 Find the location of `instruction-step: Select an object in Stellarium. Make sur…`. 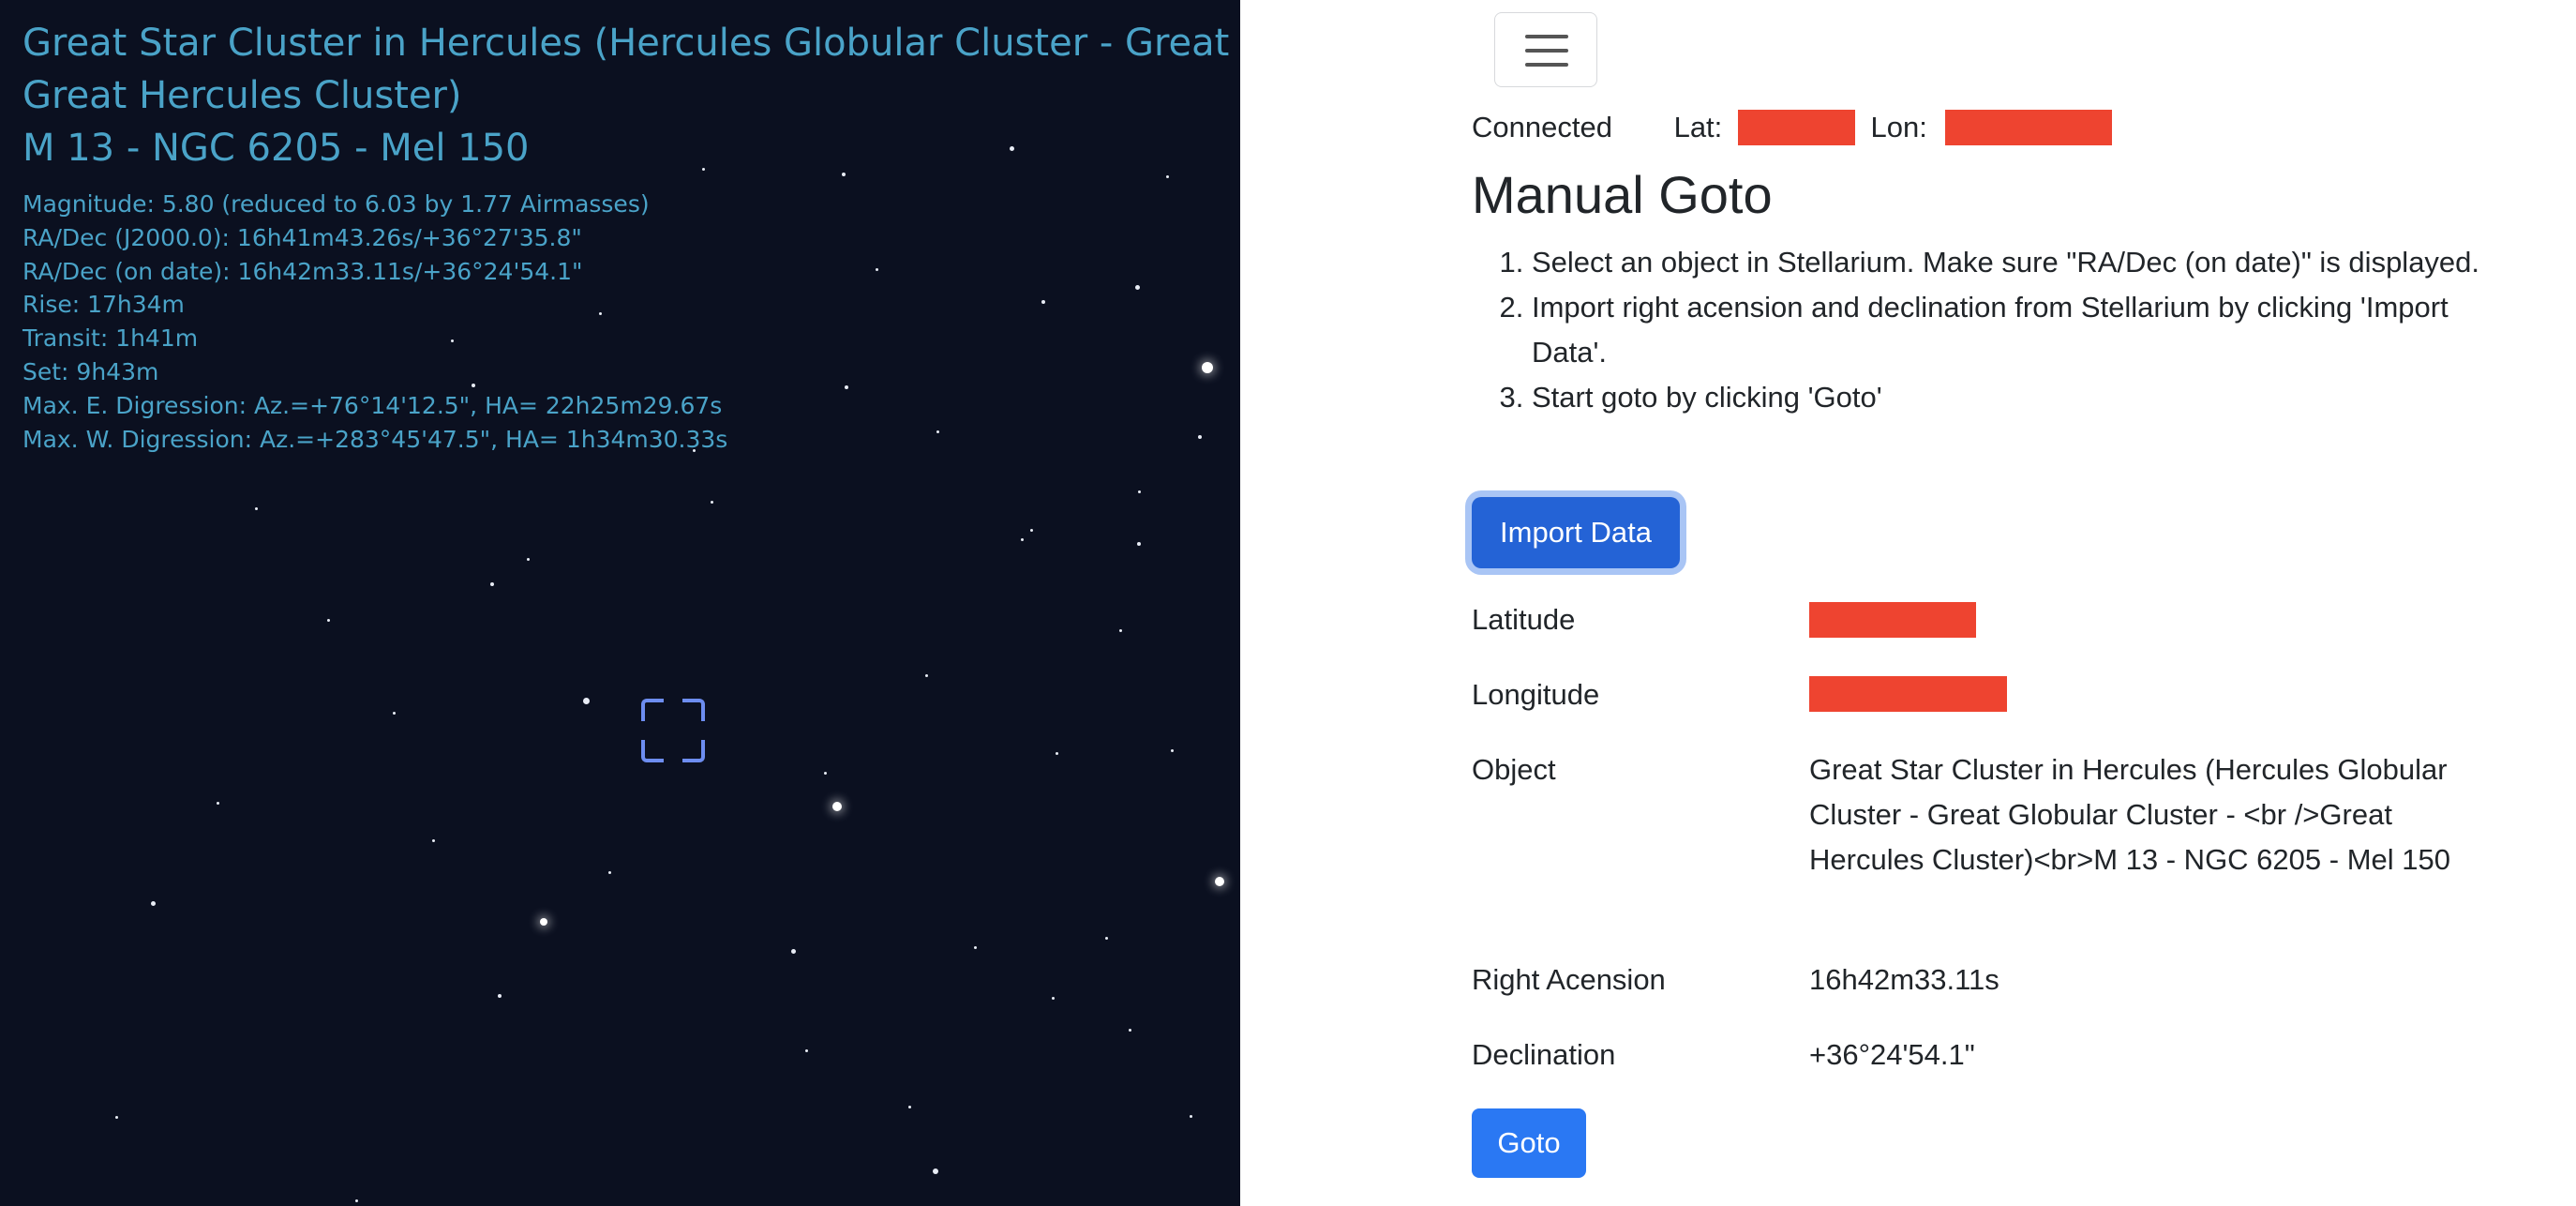

instruction-step: Select an object in Stellarium. Make sur… is located at coordinates (2010, 262).